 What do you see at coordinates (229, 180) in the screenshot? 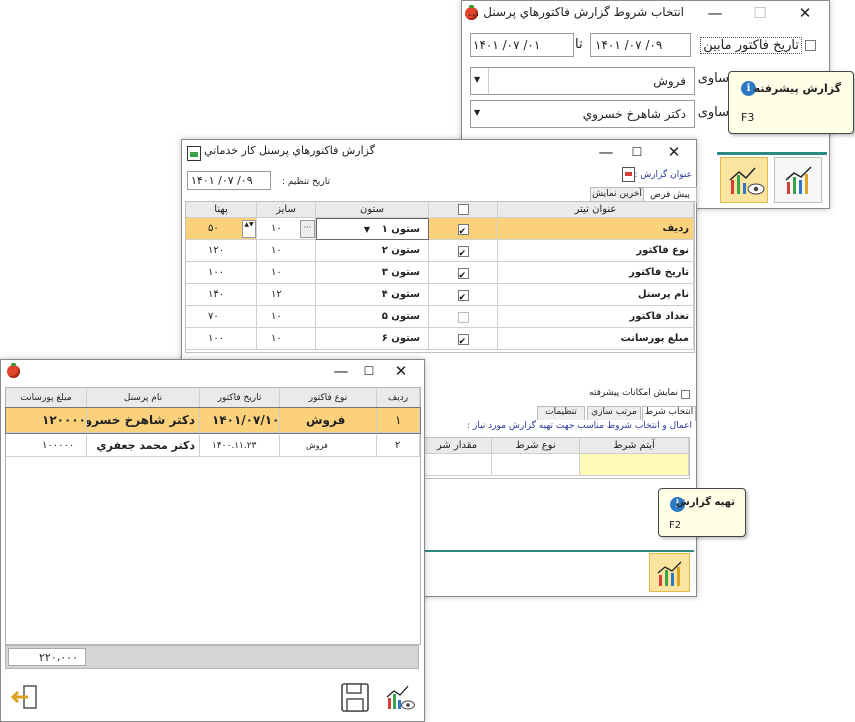
I see `arrange-date-field: ۱۴۰۱ /۰۷ /۰۹` at bounding box center [229, 180].